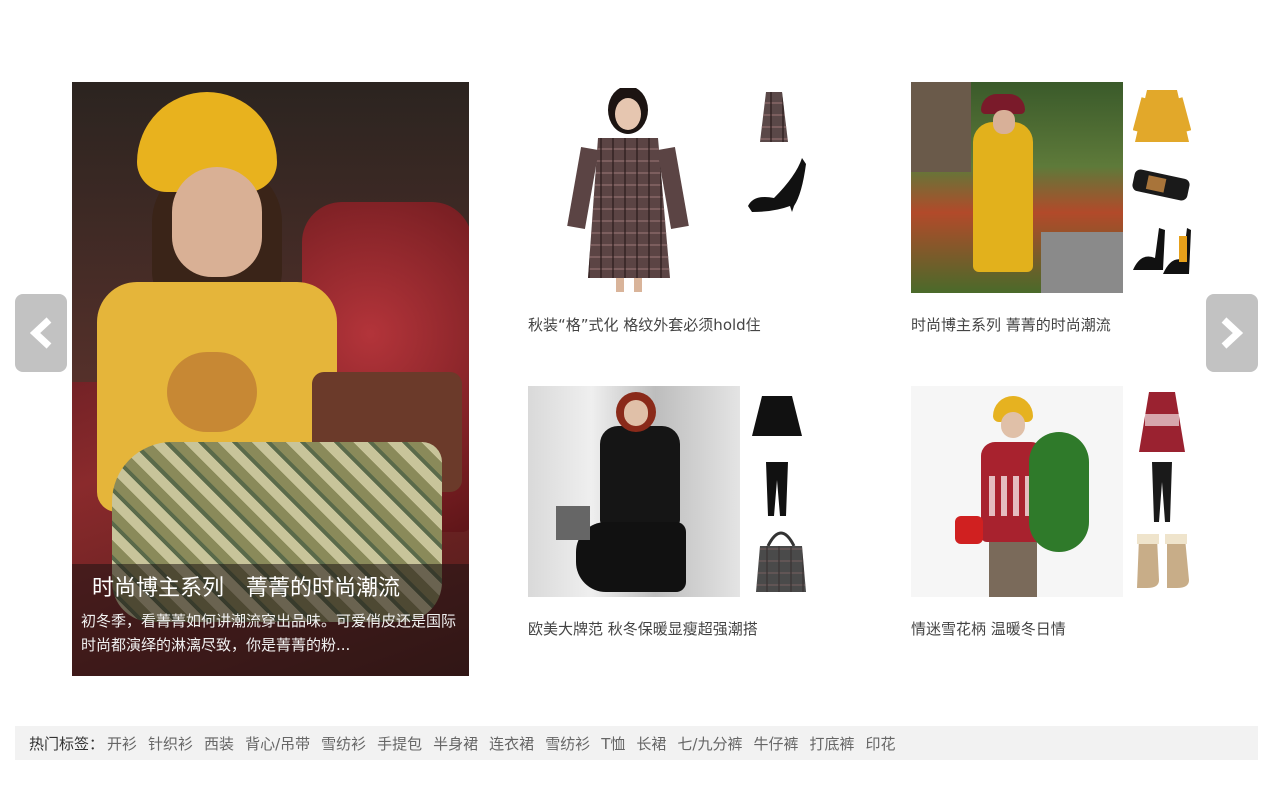 This screenshot has width=1280, height=800. I want to click on card-title: 时尚博主系列 菁菁的时尚潮流, so click(1011, 324).